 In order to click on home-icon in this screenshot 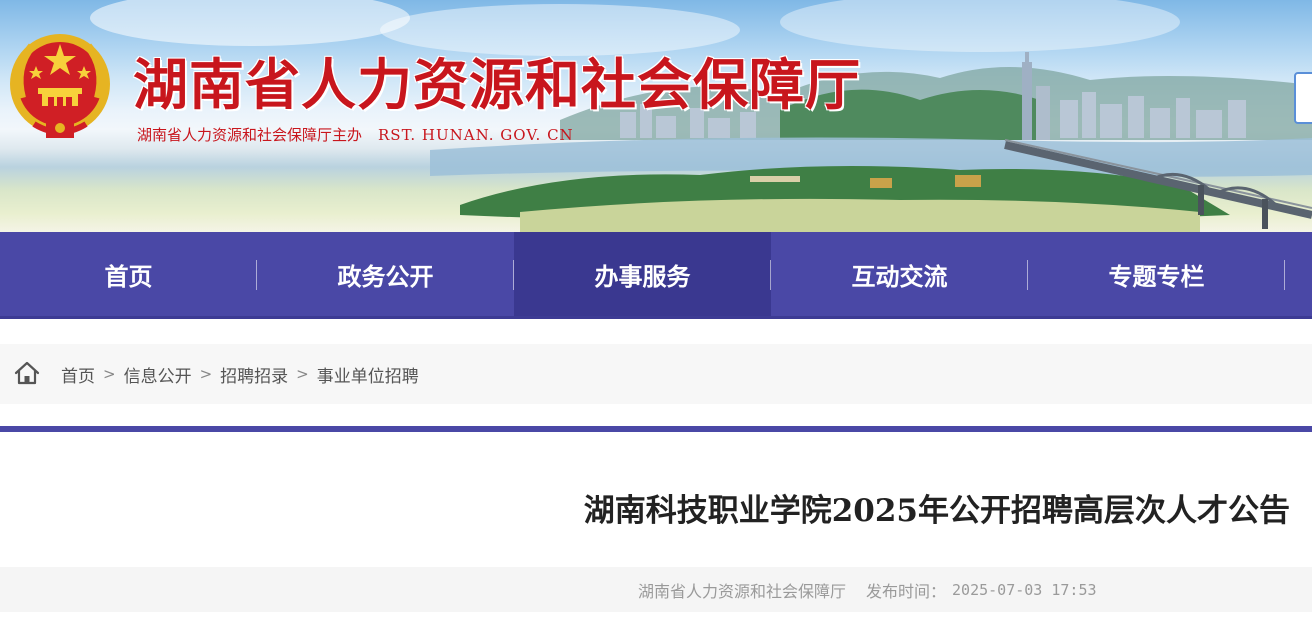, I will do `click(27, 373)`.